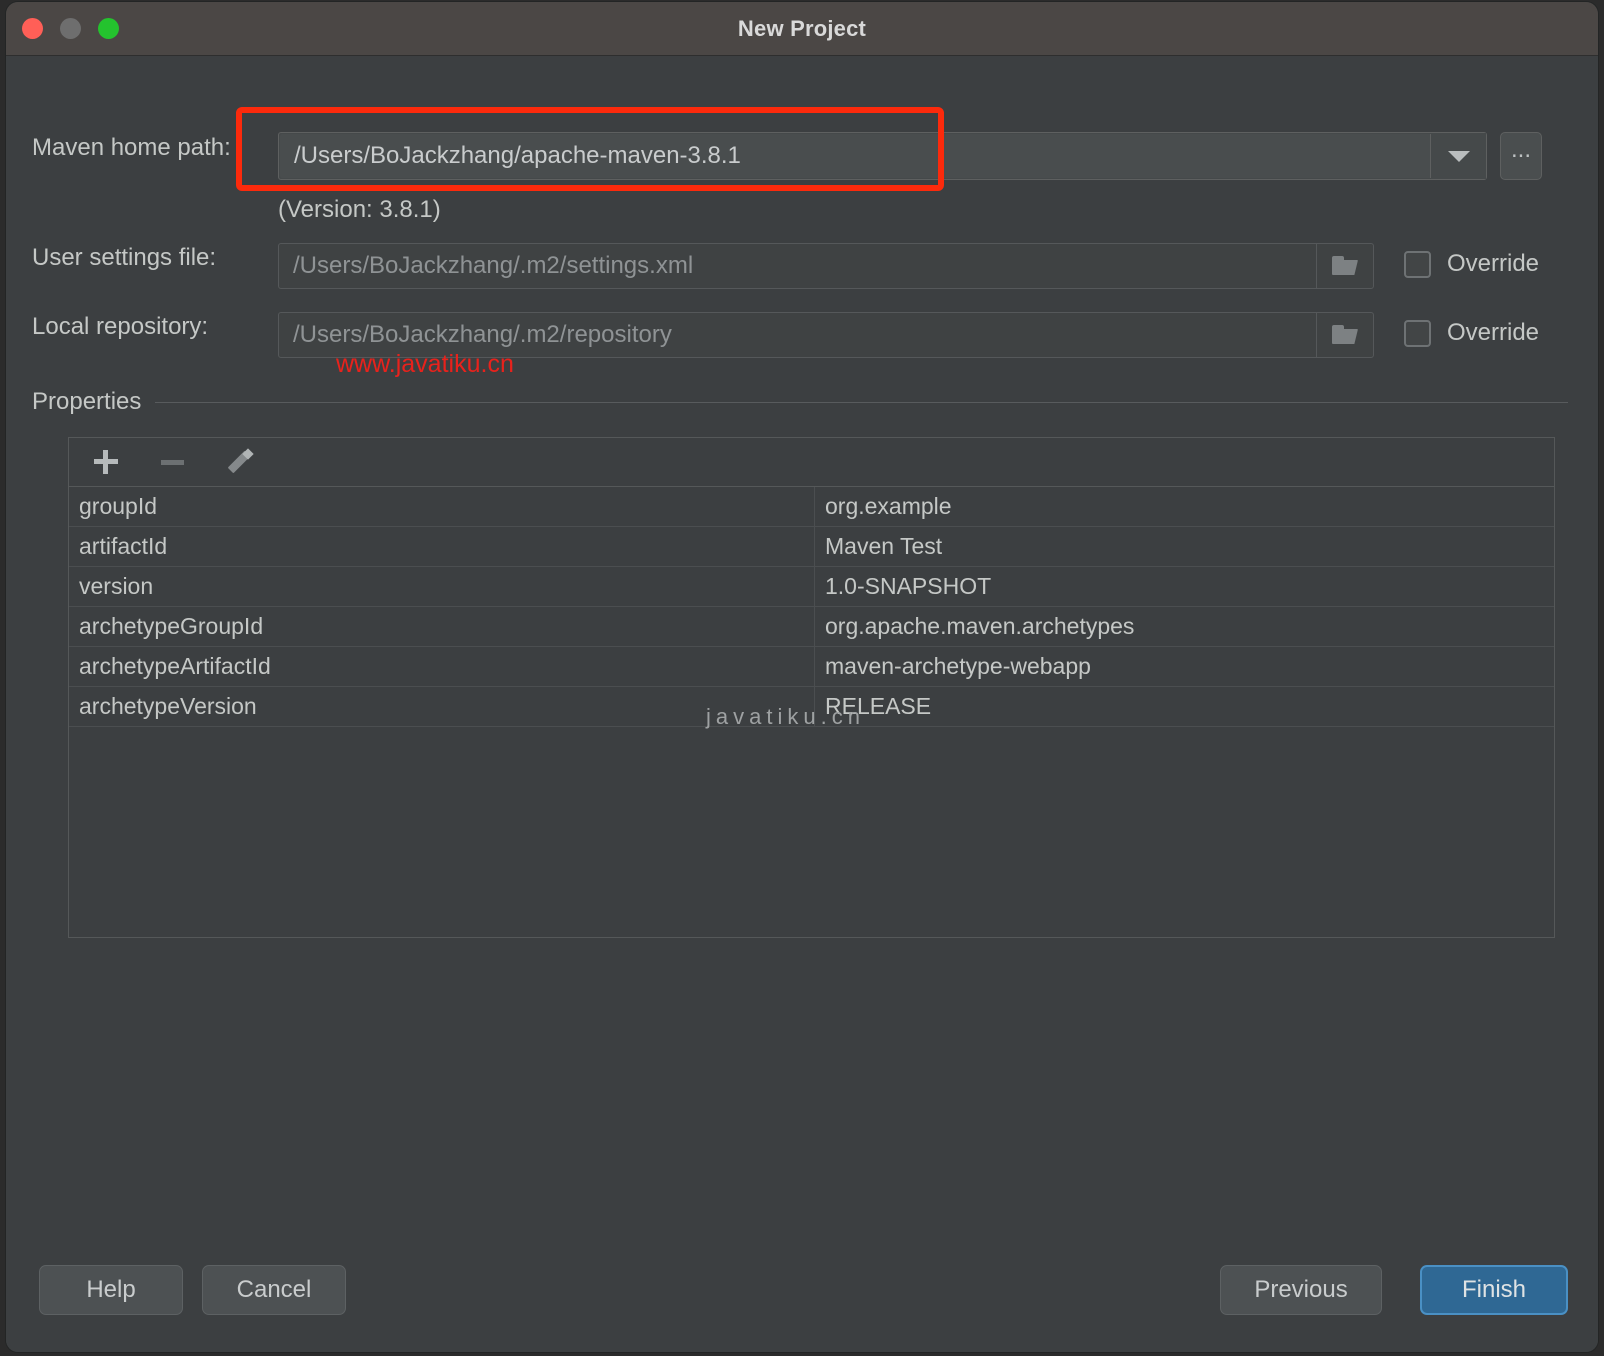 The width and height of the screenshot is (1604, 1356). I want to click on plus-icon, so click(106, 462).